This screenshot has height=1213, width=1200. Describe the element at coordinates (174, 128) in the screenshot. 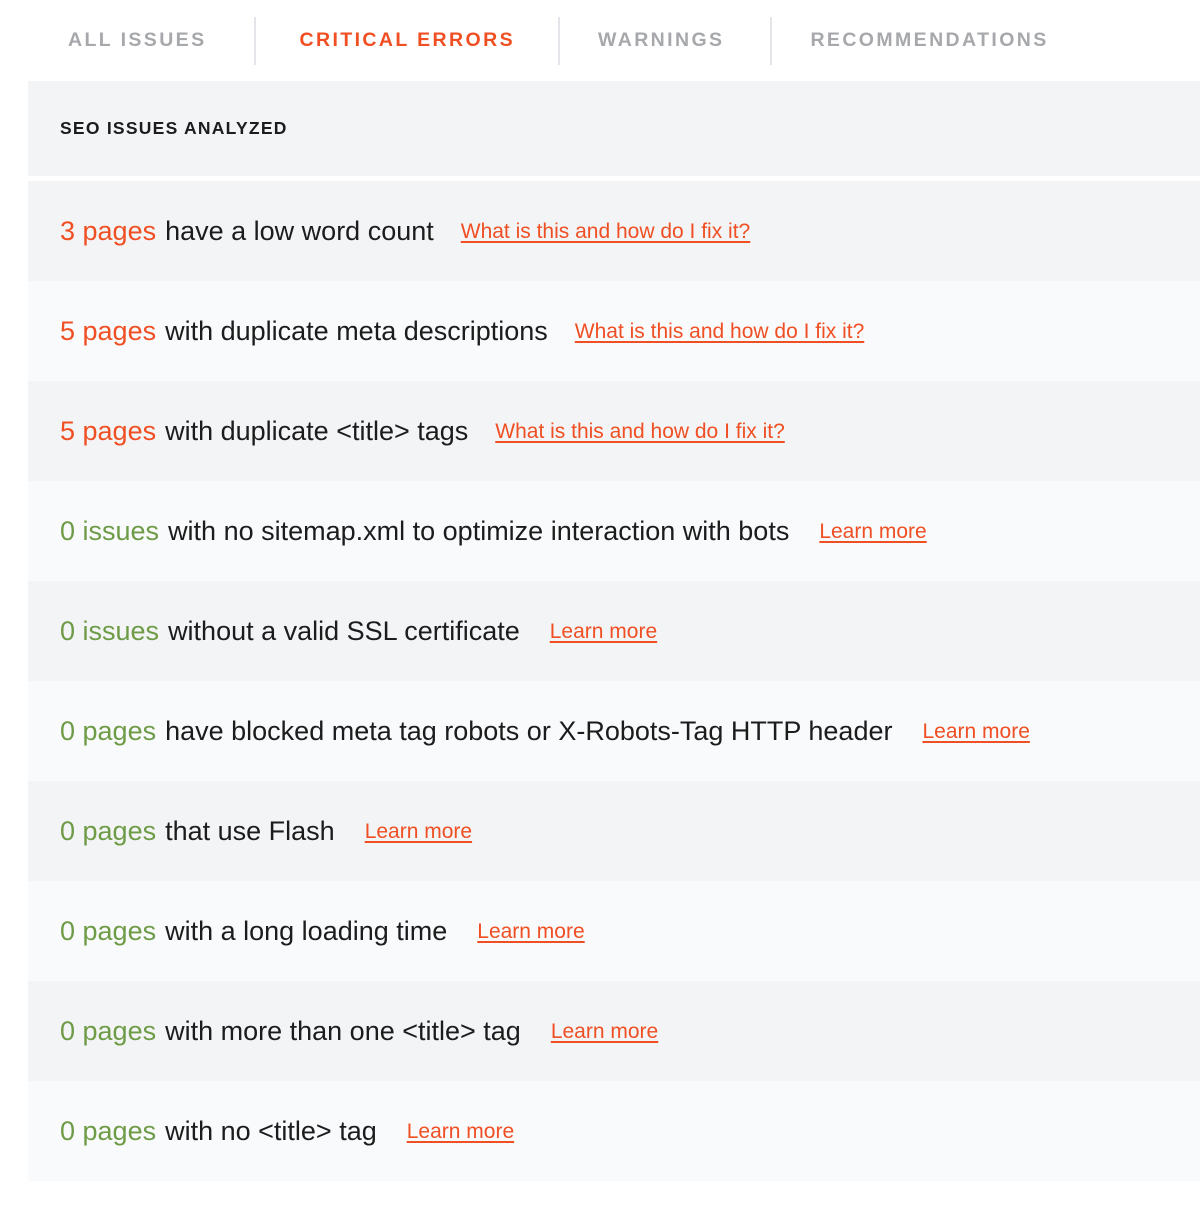

I see `panel-title: SEO ISSUES ANALYZED` at that location.